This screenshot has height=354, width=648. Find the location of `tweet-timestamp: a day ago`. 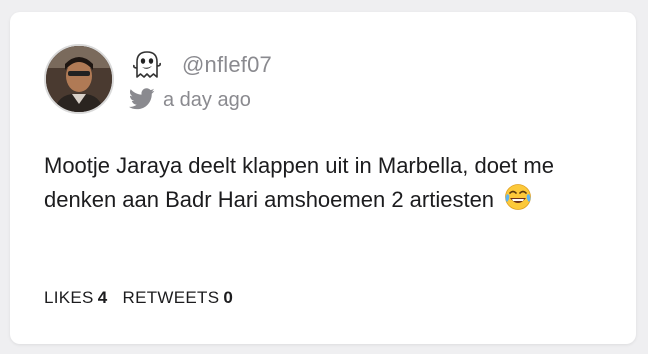

tweet-timestamp: a day ago is located at coordinates (207, 100).